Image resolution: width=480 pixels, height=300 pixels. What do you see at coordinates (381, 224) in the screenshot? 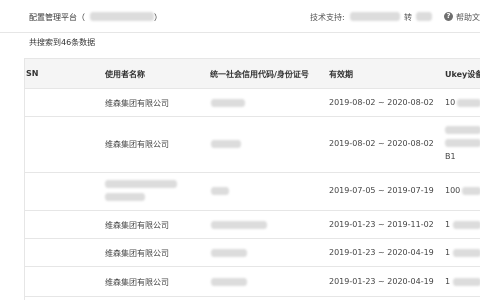
I see `cell-validity: 2019-01-23 ~ 2019-11-02` at bounding box center [381, 224].